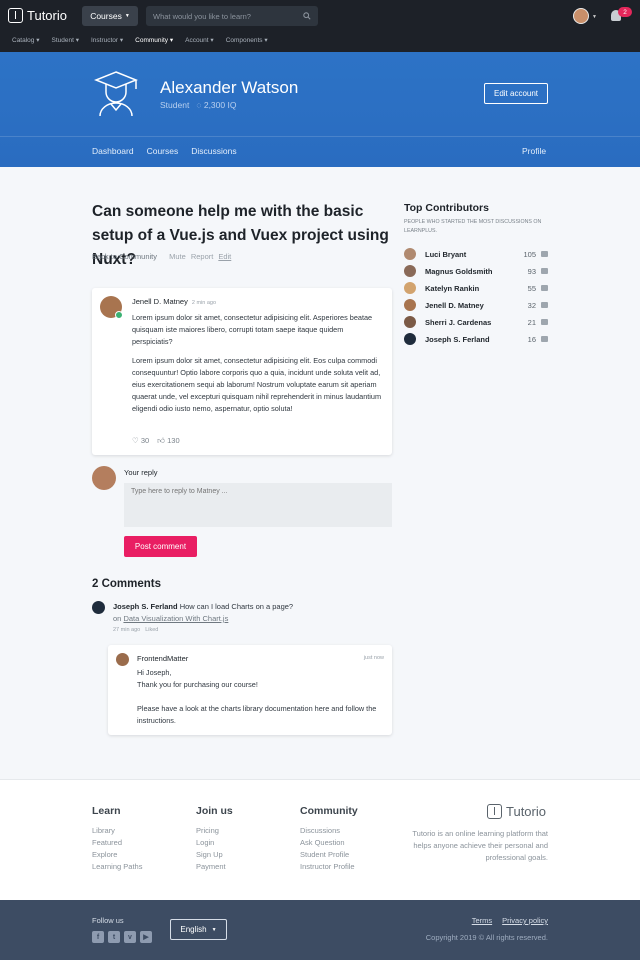 This screenshot has width=640, height=960. What do you see at coordinates (516, 93) in the screenshot?
I see `edit-account-button: Edit account` at bounding box center [516, 93].